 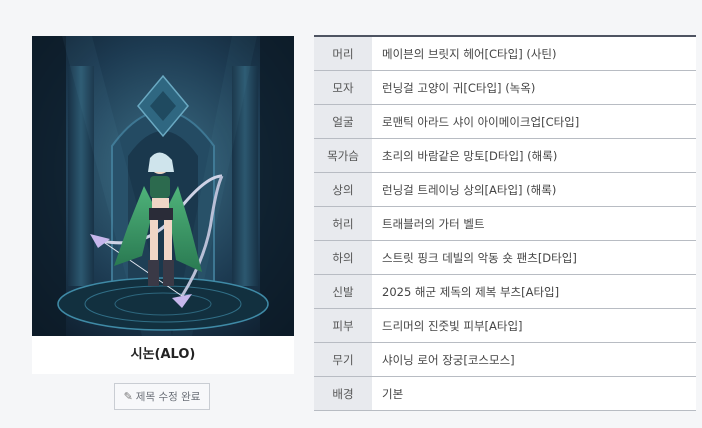 What do you see at coordinates (168, 397) in the screenshot?
I see `edit-title-label: 제목 수정 완료` at bounding box center [168, 397].